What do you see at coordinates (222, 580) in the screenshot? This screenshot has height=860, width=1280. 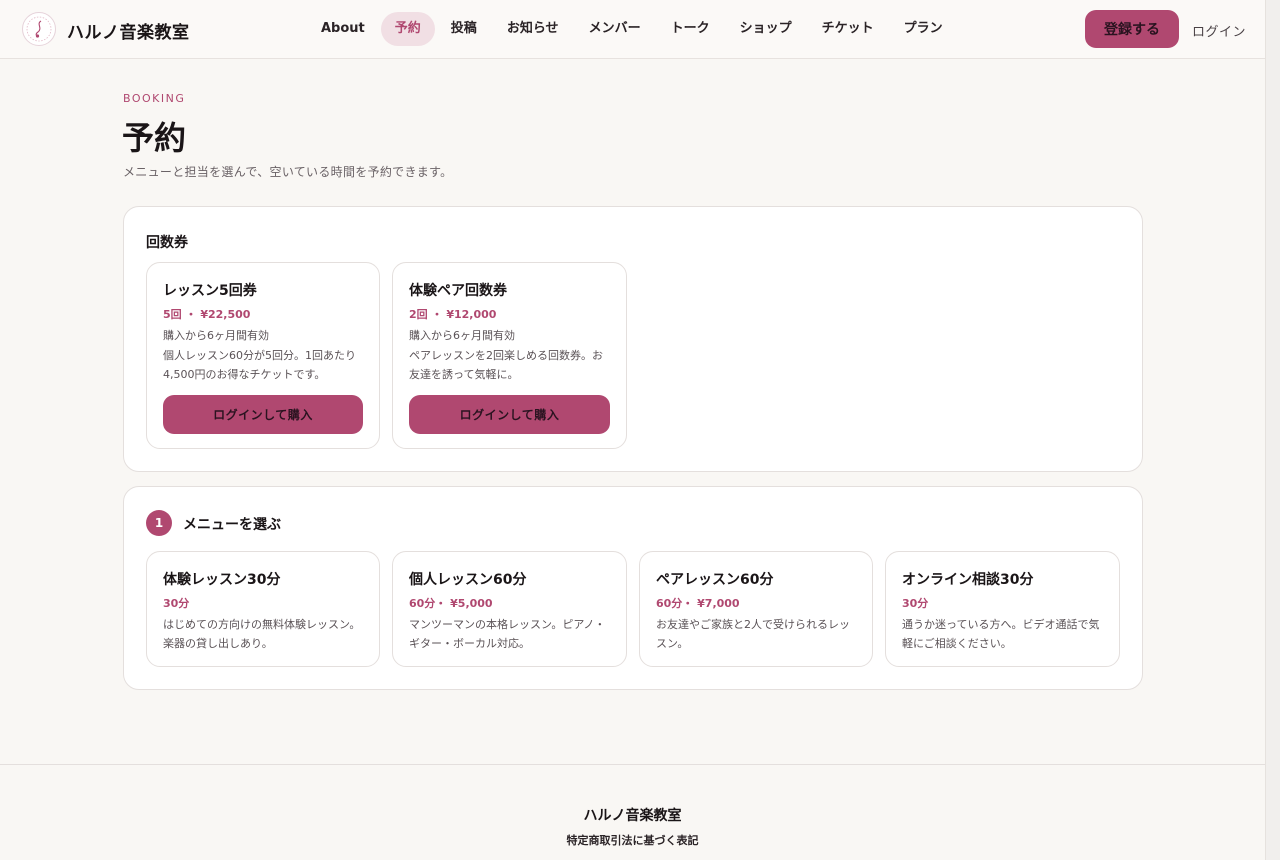 I see `menu-option-title: 体験レッスン30分` at bounding box center [222, 580].